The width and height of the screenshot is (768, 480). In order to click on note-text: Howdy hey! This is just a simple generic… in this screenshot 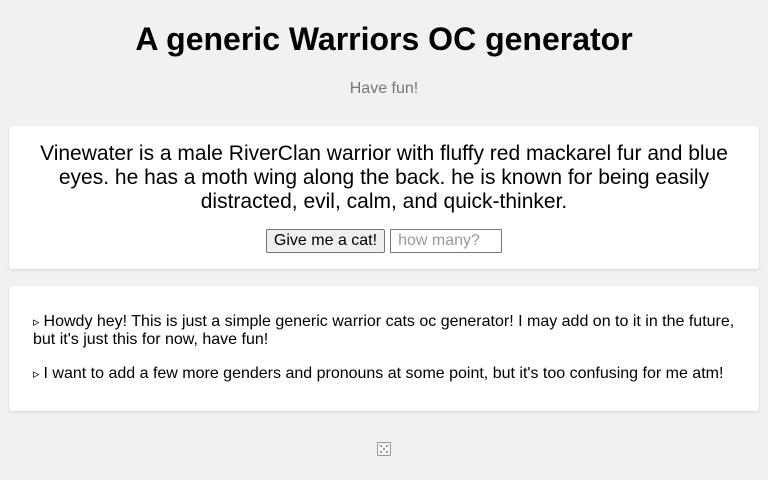, I will do `click(384, 330)`.